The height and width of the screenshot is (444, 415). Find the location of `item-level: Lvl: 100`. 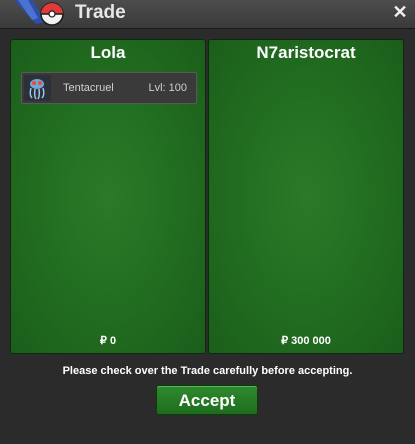

item-level: Lvl: 100 is located at coordinates (167, 88).